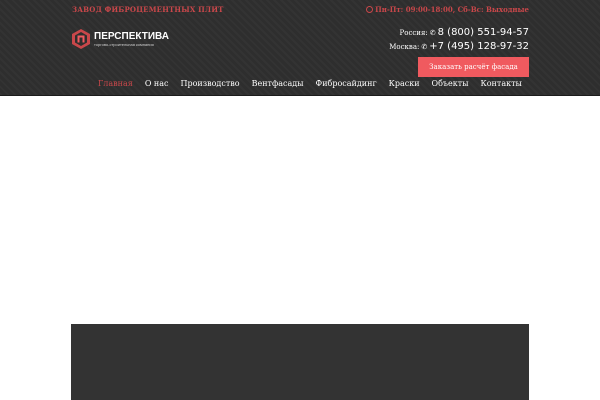 This screenshot has width=600, height=400. I want to click on nav-item-contacts: Контакты, so click(501, 84).